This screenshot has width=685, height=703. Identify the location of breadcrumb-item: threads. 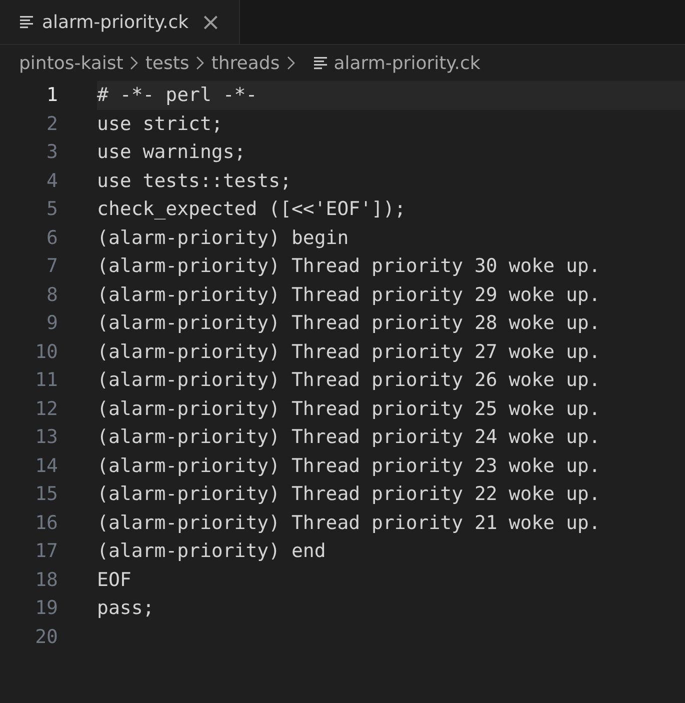
(245, 63).